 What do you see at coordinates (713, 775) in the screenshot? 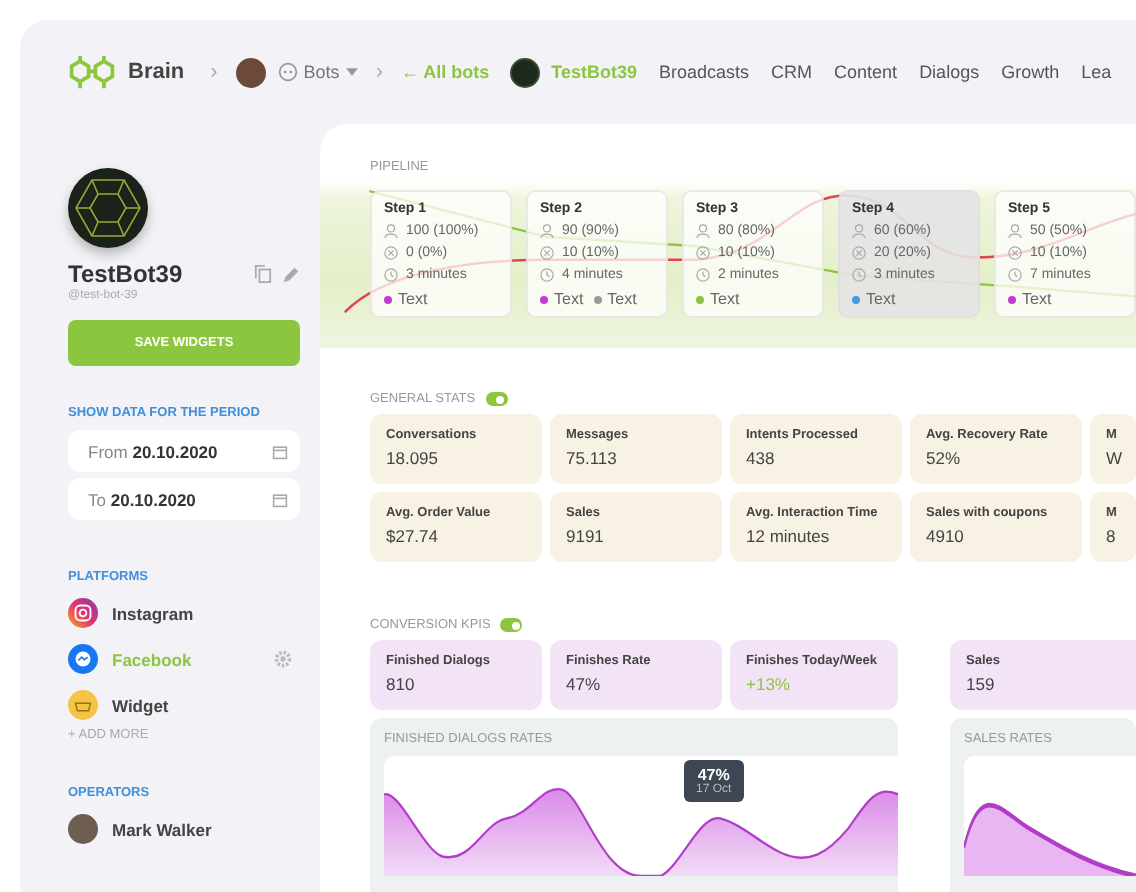
I see `tooltip-value: 47%` at bounding box center [713, 775].